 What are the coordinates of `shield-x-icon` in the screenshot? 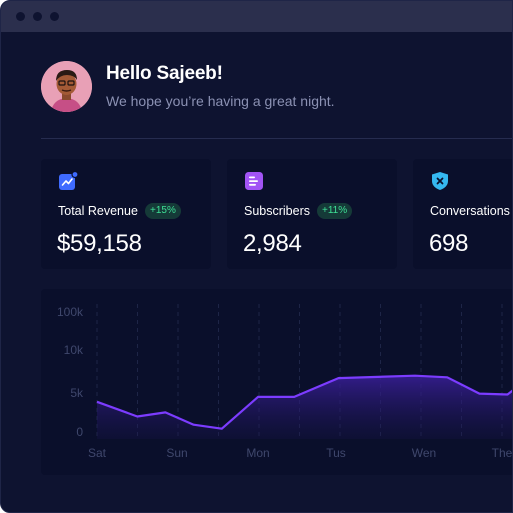 It's located at (440, 181).